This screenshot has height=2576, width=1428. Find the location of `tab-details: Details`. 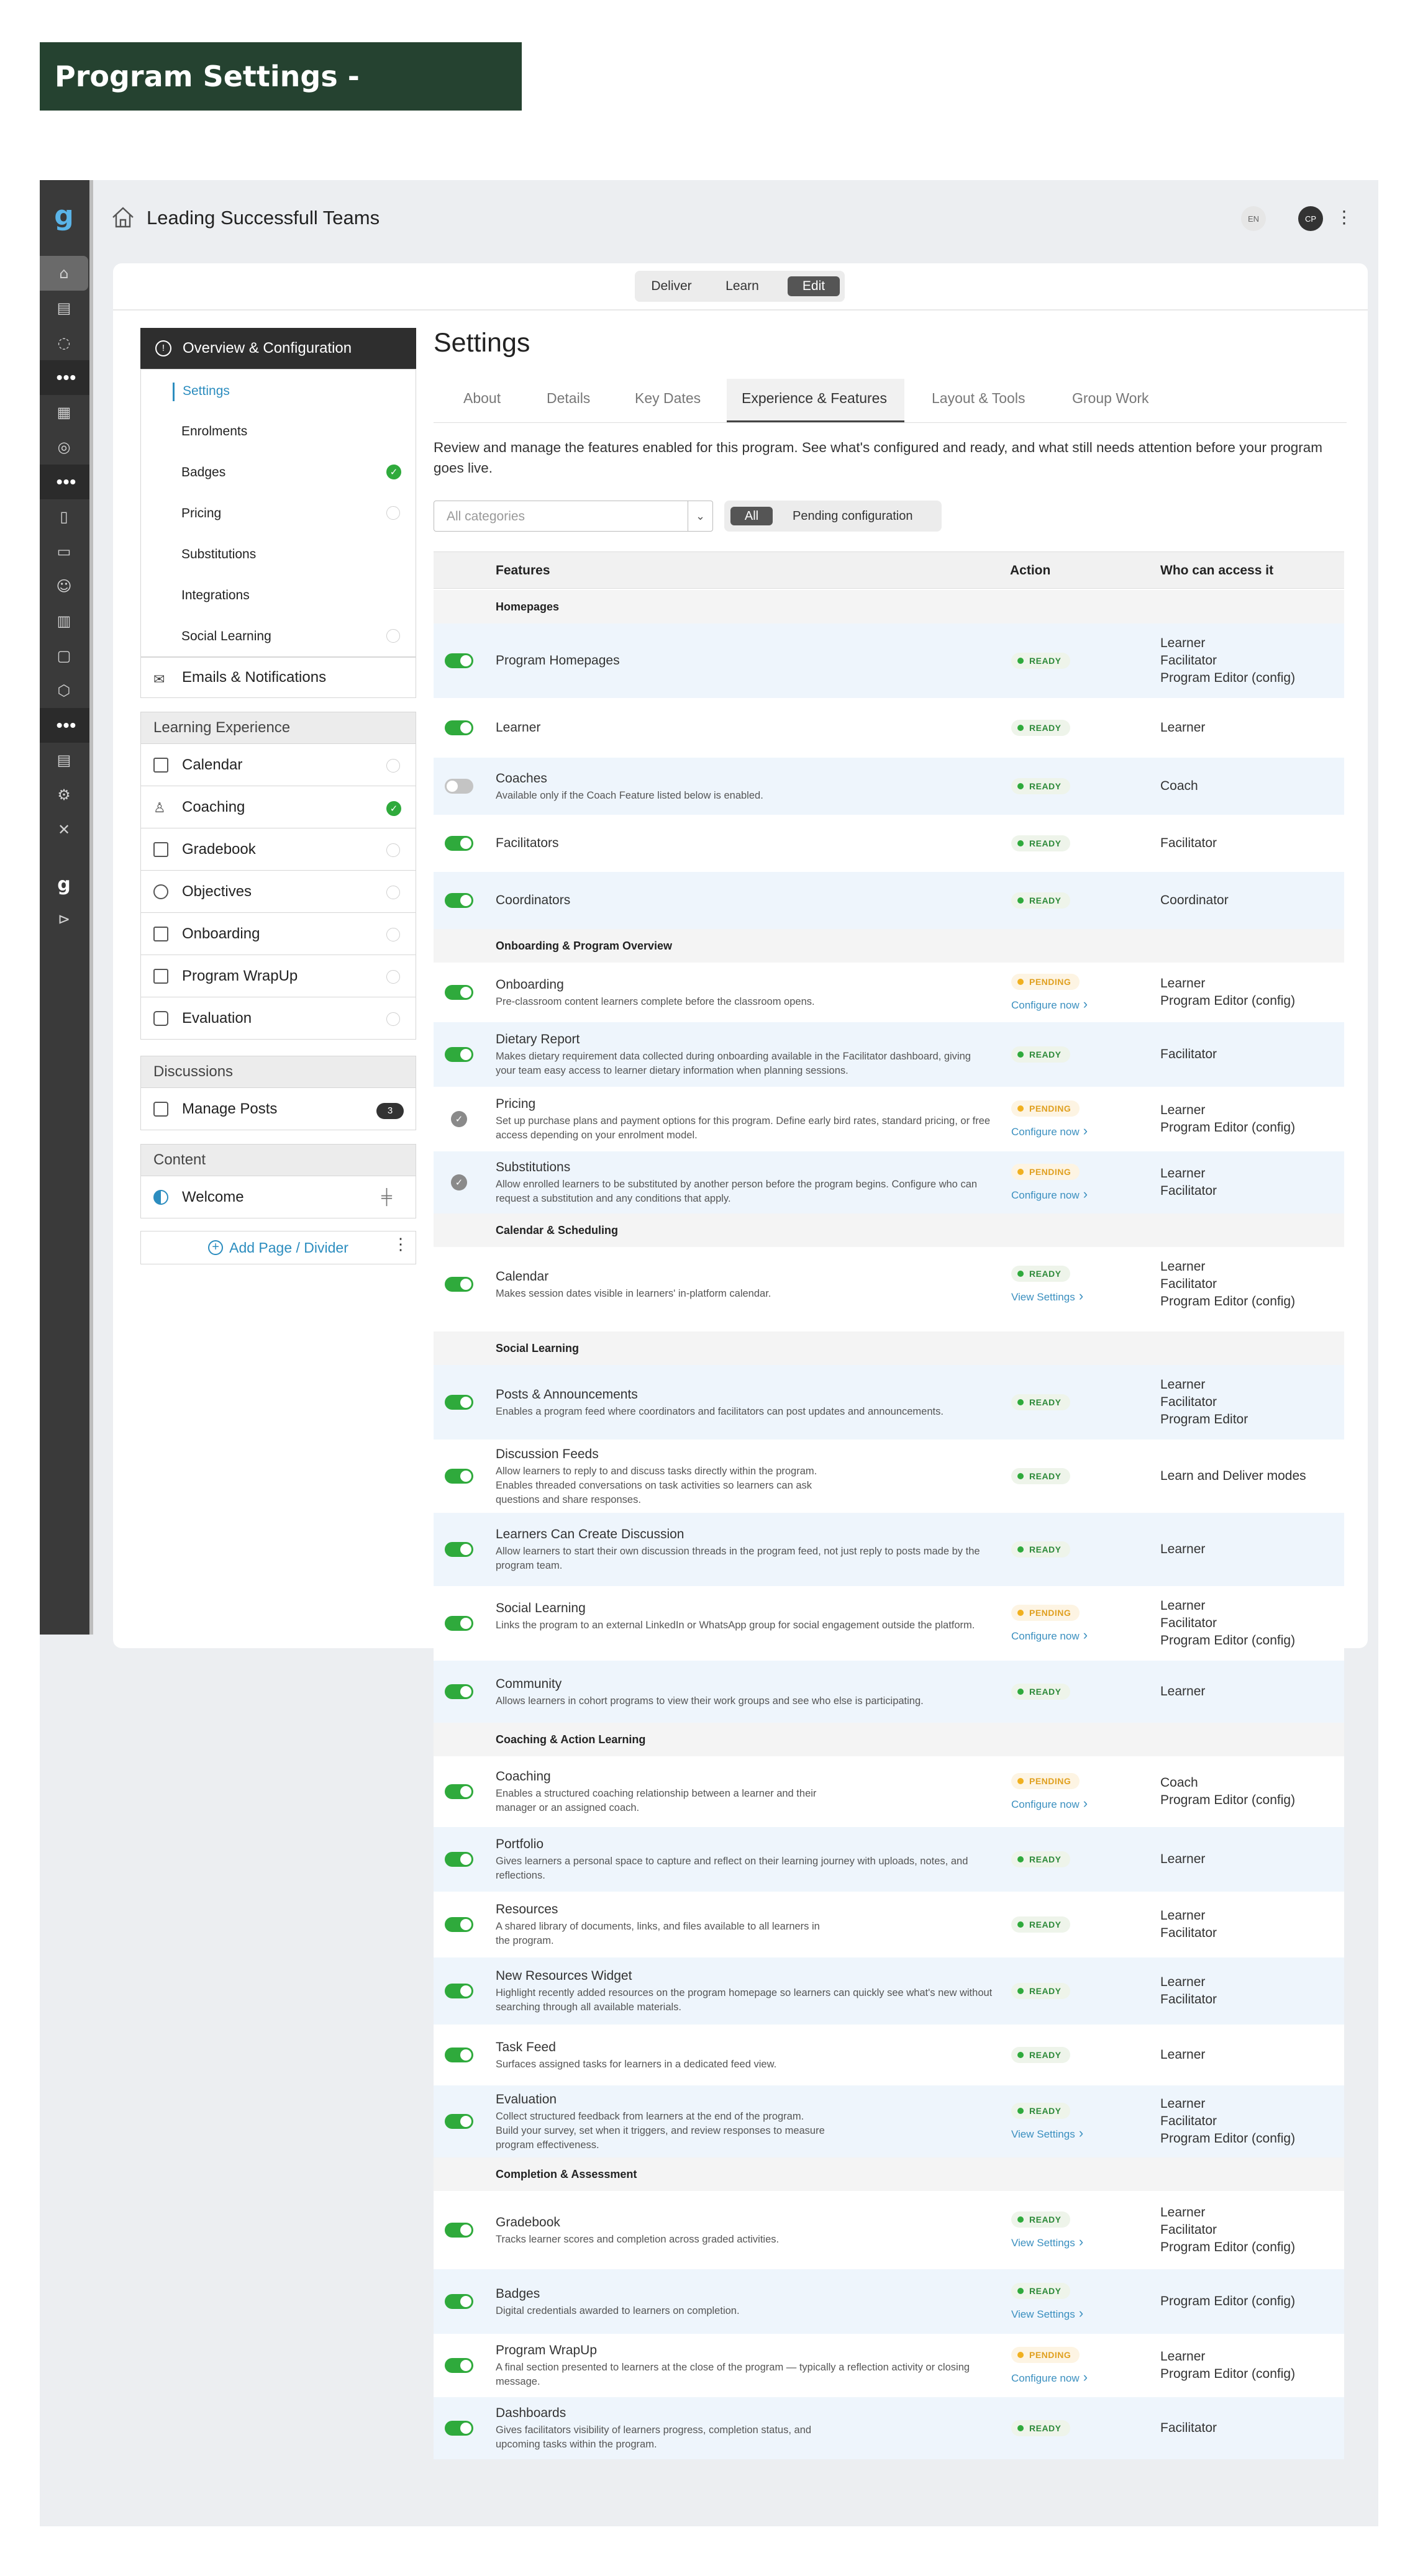

tab-details: Details is located at coordinates (568, 398).